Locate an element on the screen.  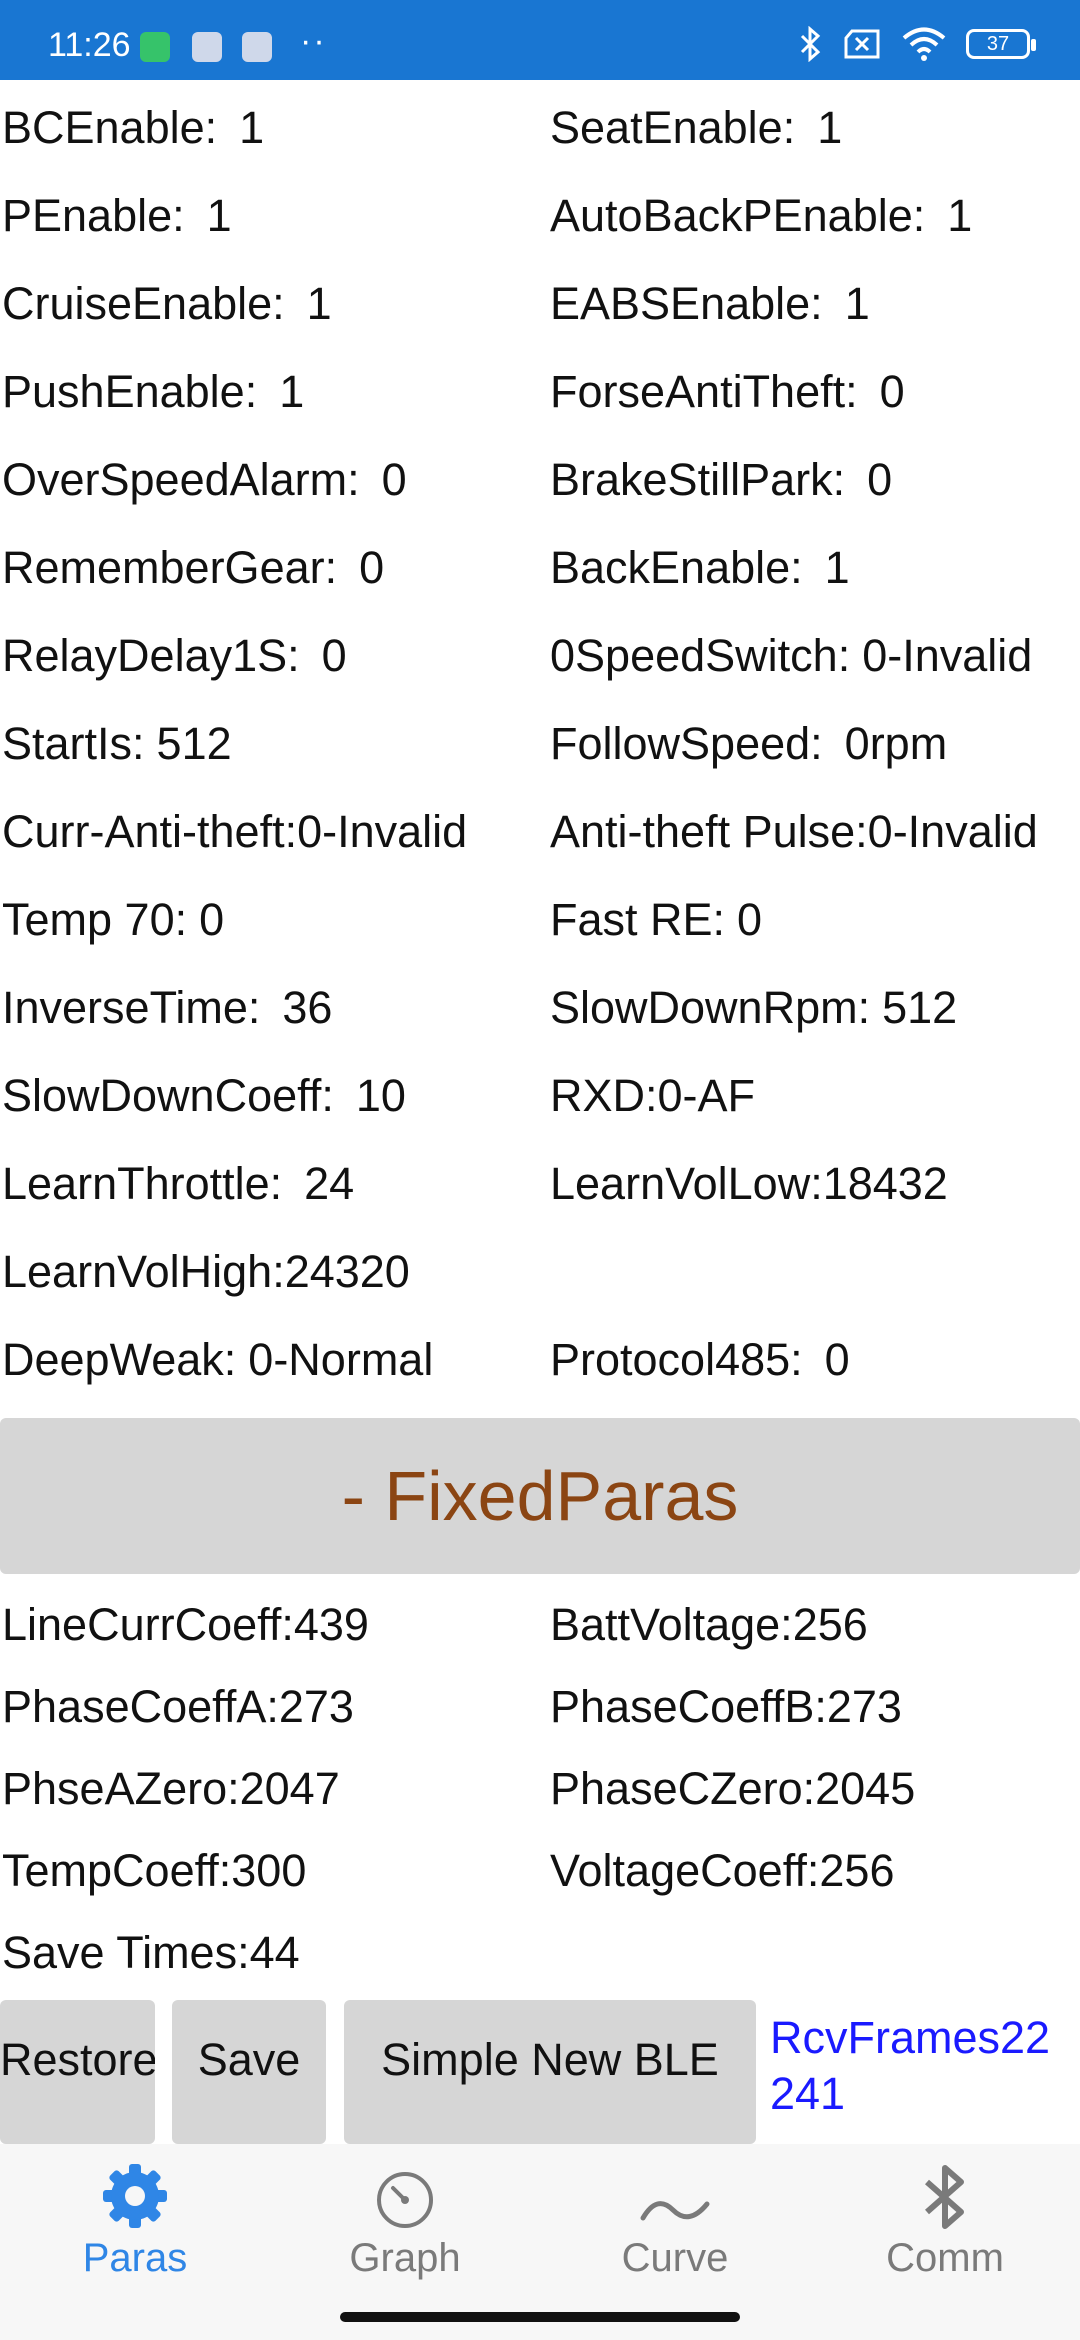
fixed-param-row: TempCoeff:300 VoltageCoeff:256 is located at coordinates (540, 1871).